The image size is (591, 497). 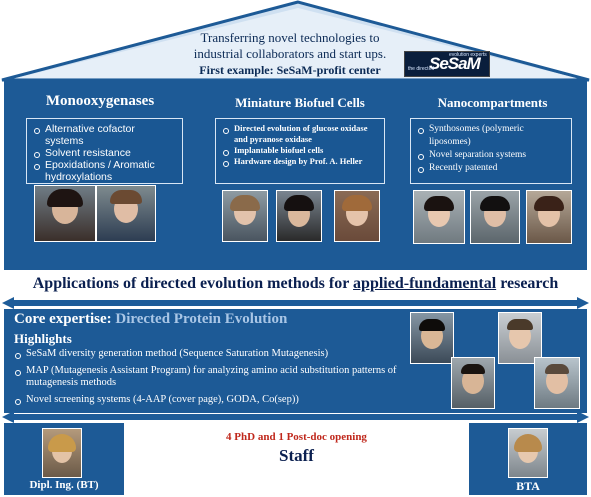 I want to click on column-title-nanocompartments: Nanocompartments, so click(x=492, y=102).